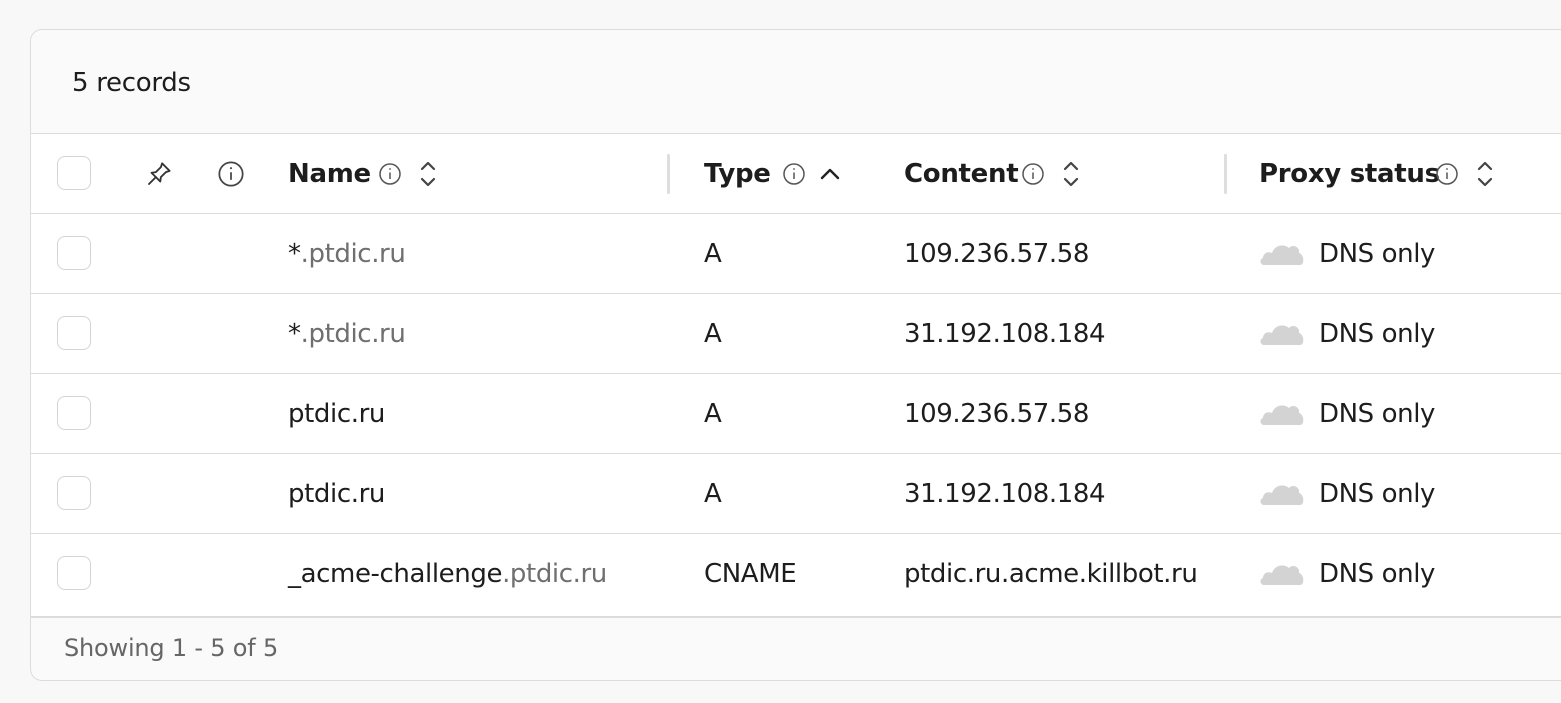 Image resolution: width=1561 pixels, height=703 pixels. I want to click on pin-icon, so click(159, 174).